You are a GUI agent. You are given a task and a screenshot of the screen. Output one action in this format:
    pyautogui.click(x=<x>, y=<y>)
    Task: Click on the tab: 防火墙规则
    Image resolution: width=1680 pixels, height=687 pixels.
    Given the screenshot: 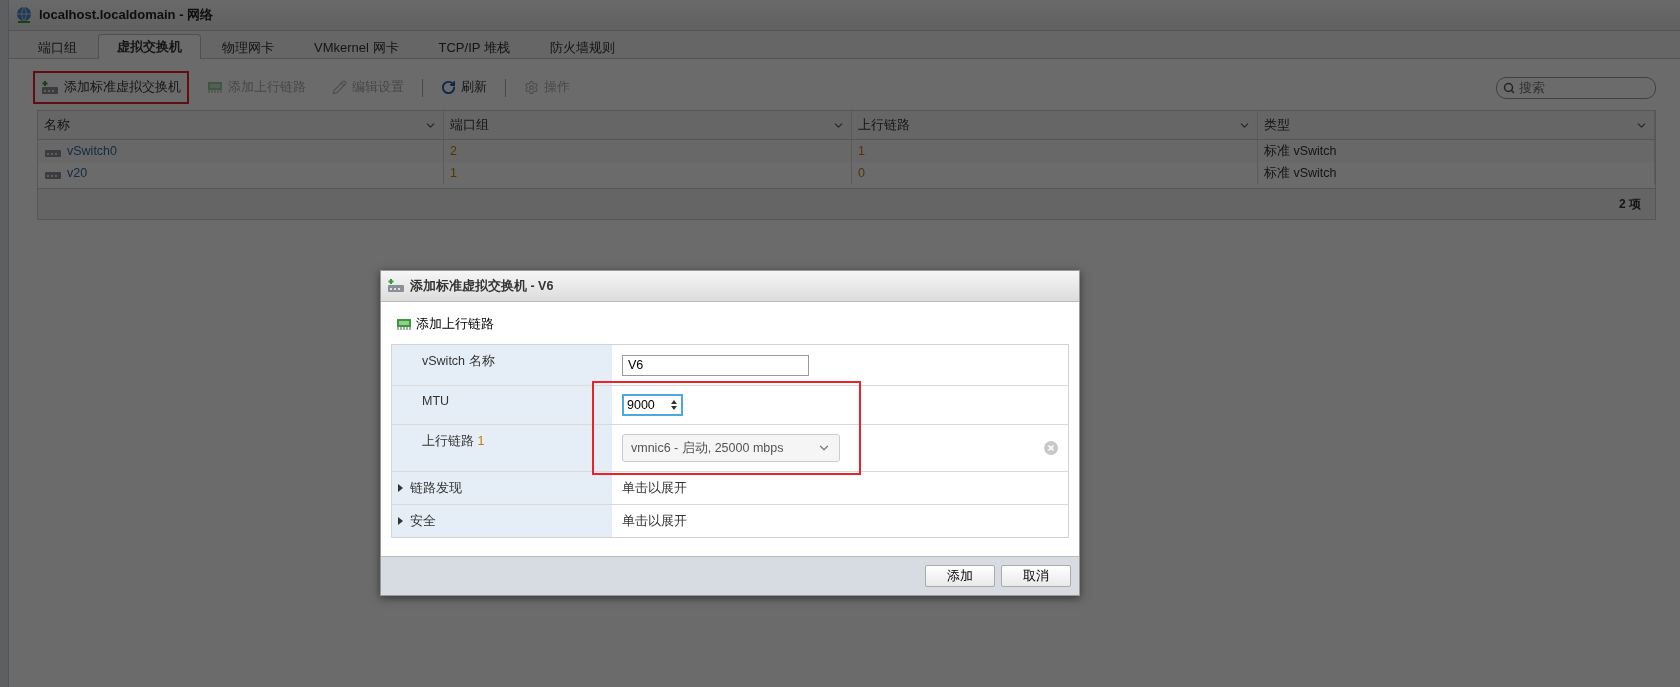 What is the action you would take?
    pyautogui.click(x=582, y=47)
    